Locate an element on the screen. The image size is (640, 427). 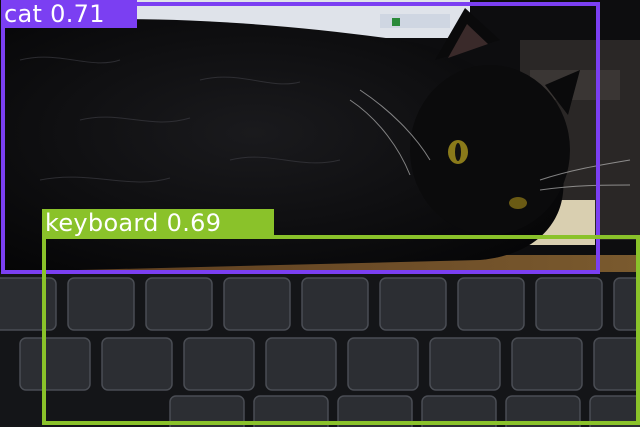
keyboard-class-name: keyboard is located at coordinates (102, 223).